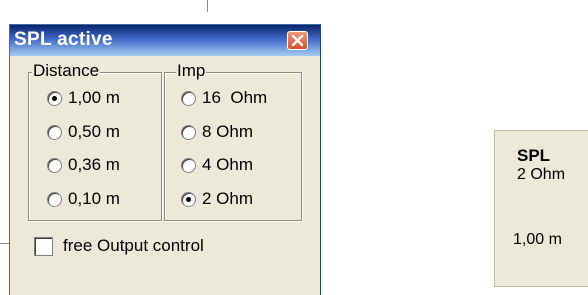  I want to click on window-title: SPL active, so click(63, 39).